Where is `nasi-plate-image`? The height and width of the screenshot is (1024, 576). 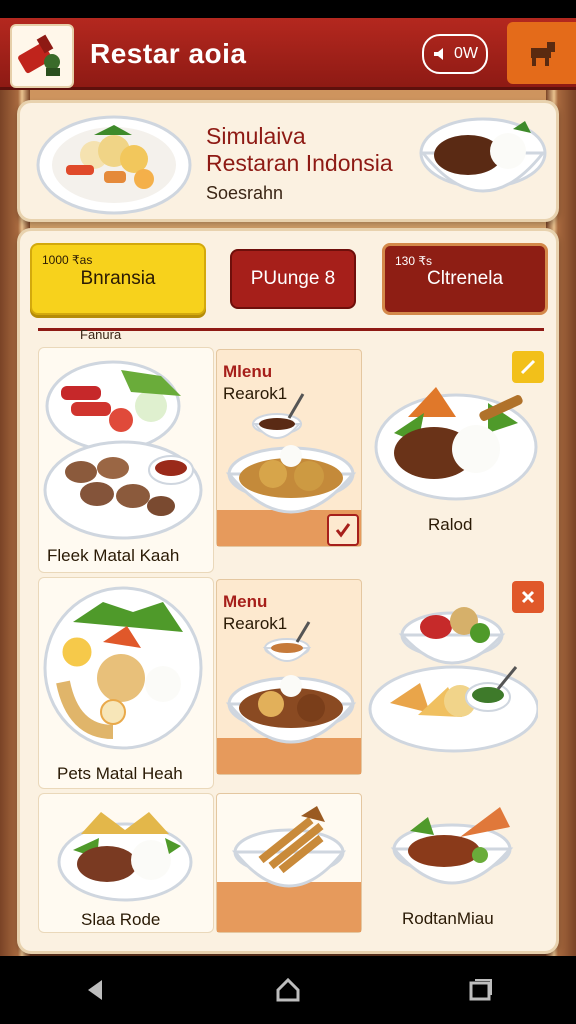 nasi-plate-image is located at coordinates (114, 165).